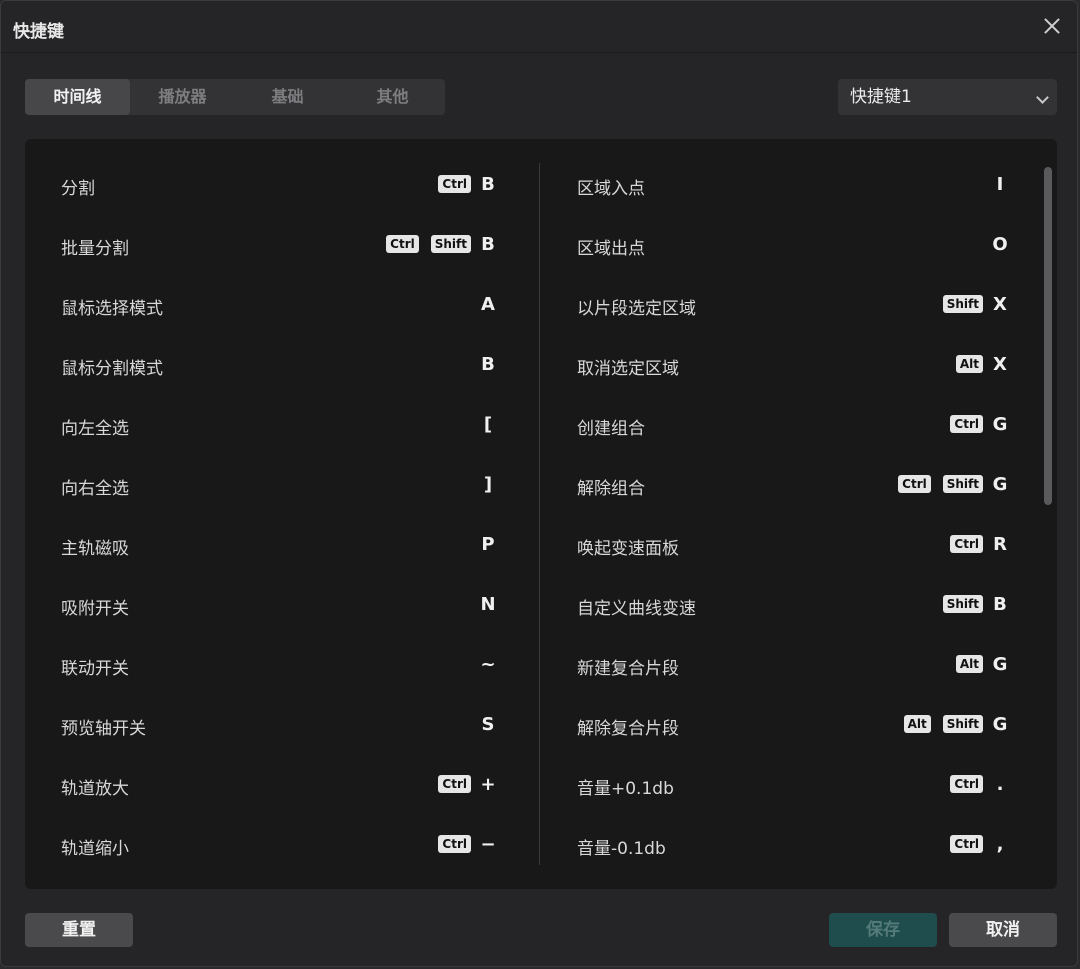 This screenshot has width=1080, height=969. I want to click on shortcut-row: 批量分割 Ctrl Shift B, so click(283, 246).